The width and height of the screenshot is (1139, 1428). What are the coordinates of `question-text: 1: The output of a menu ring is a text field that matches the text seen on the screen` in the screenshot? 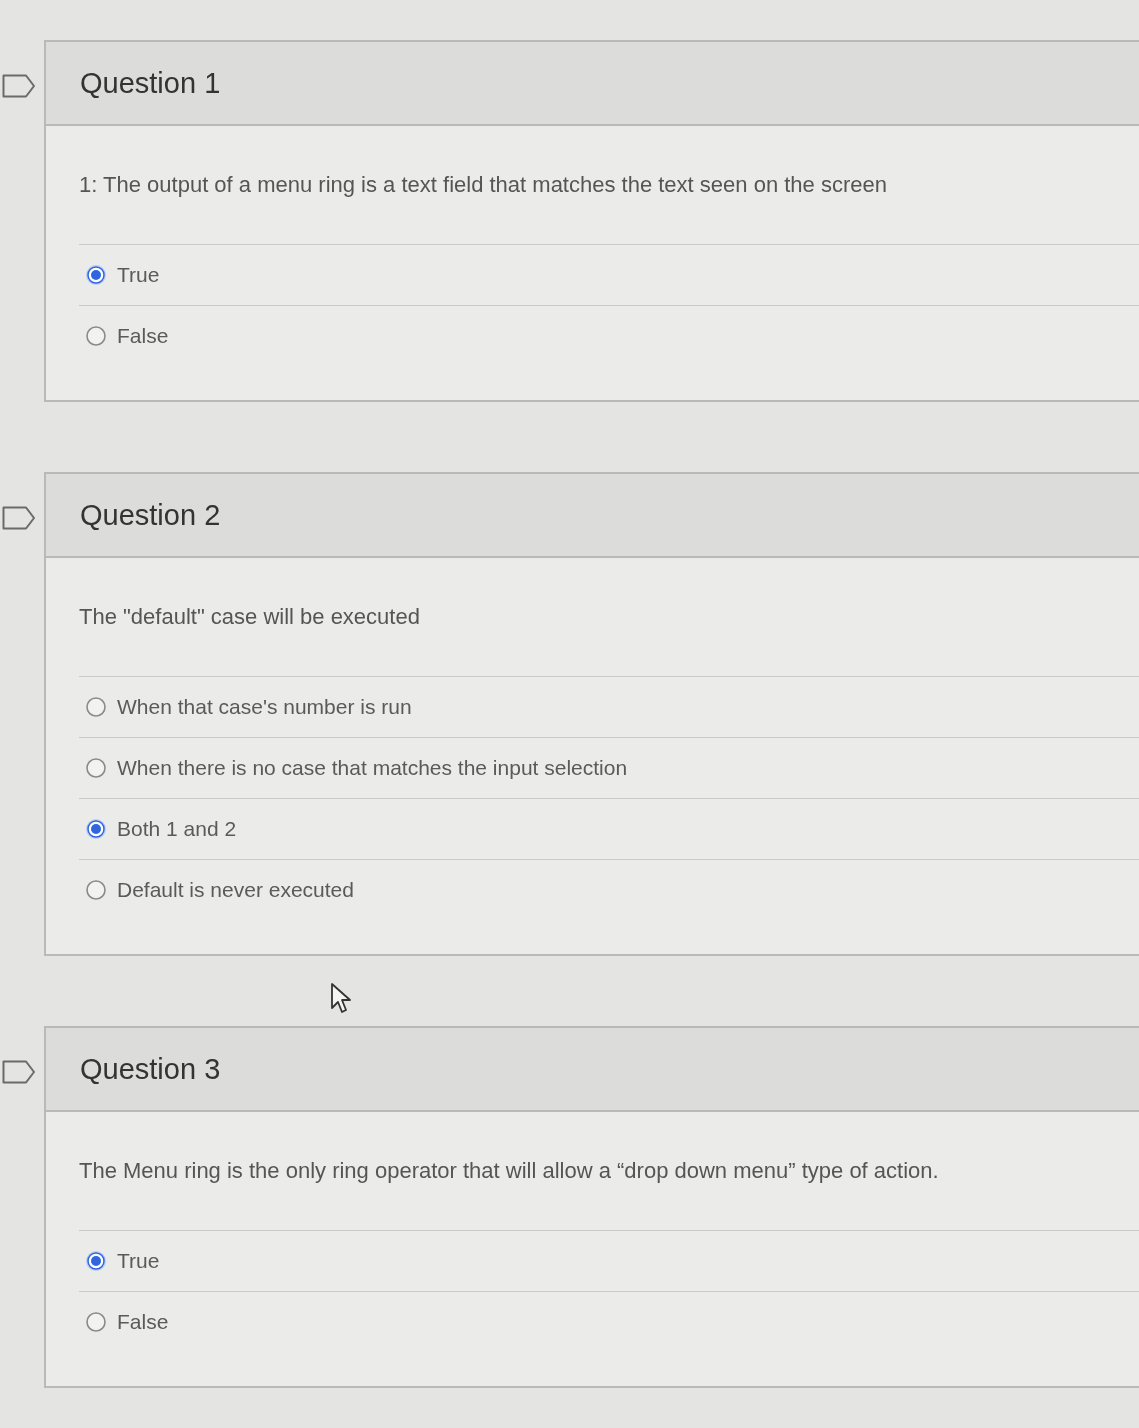 It's located at (483, 185).